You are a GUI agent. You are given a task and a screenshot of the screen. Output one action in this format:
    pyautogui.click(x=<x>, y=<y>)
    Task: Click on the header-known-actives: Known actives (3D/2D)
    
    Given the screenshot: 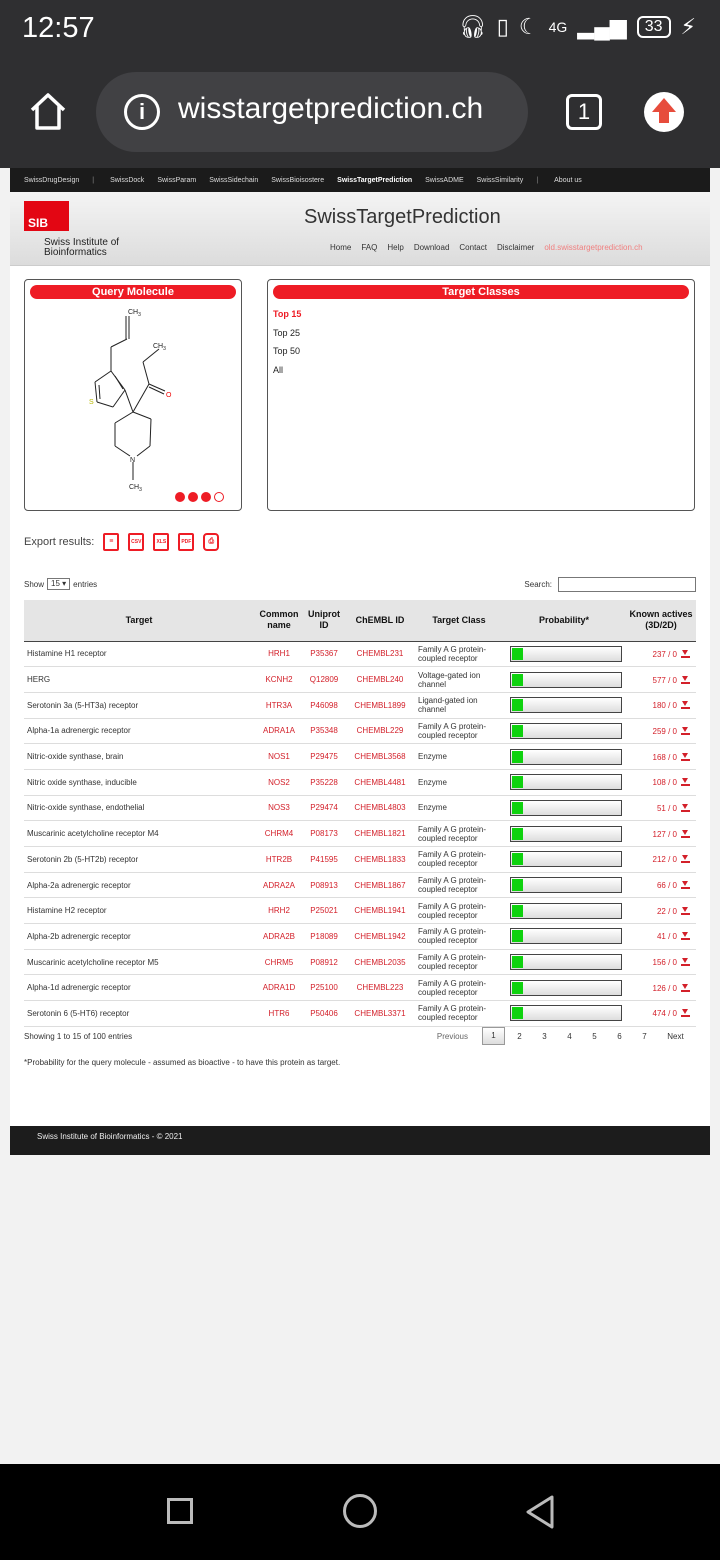 What is the action you would take?
    pyautogui.click(x=661, y=621)
    